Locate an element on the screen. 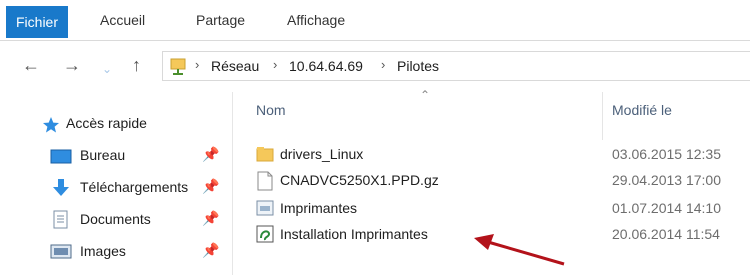  file-modified: 29.04.2013 17:00 is located at coordinates (666, 180).